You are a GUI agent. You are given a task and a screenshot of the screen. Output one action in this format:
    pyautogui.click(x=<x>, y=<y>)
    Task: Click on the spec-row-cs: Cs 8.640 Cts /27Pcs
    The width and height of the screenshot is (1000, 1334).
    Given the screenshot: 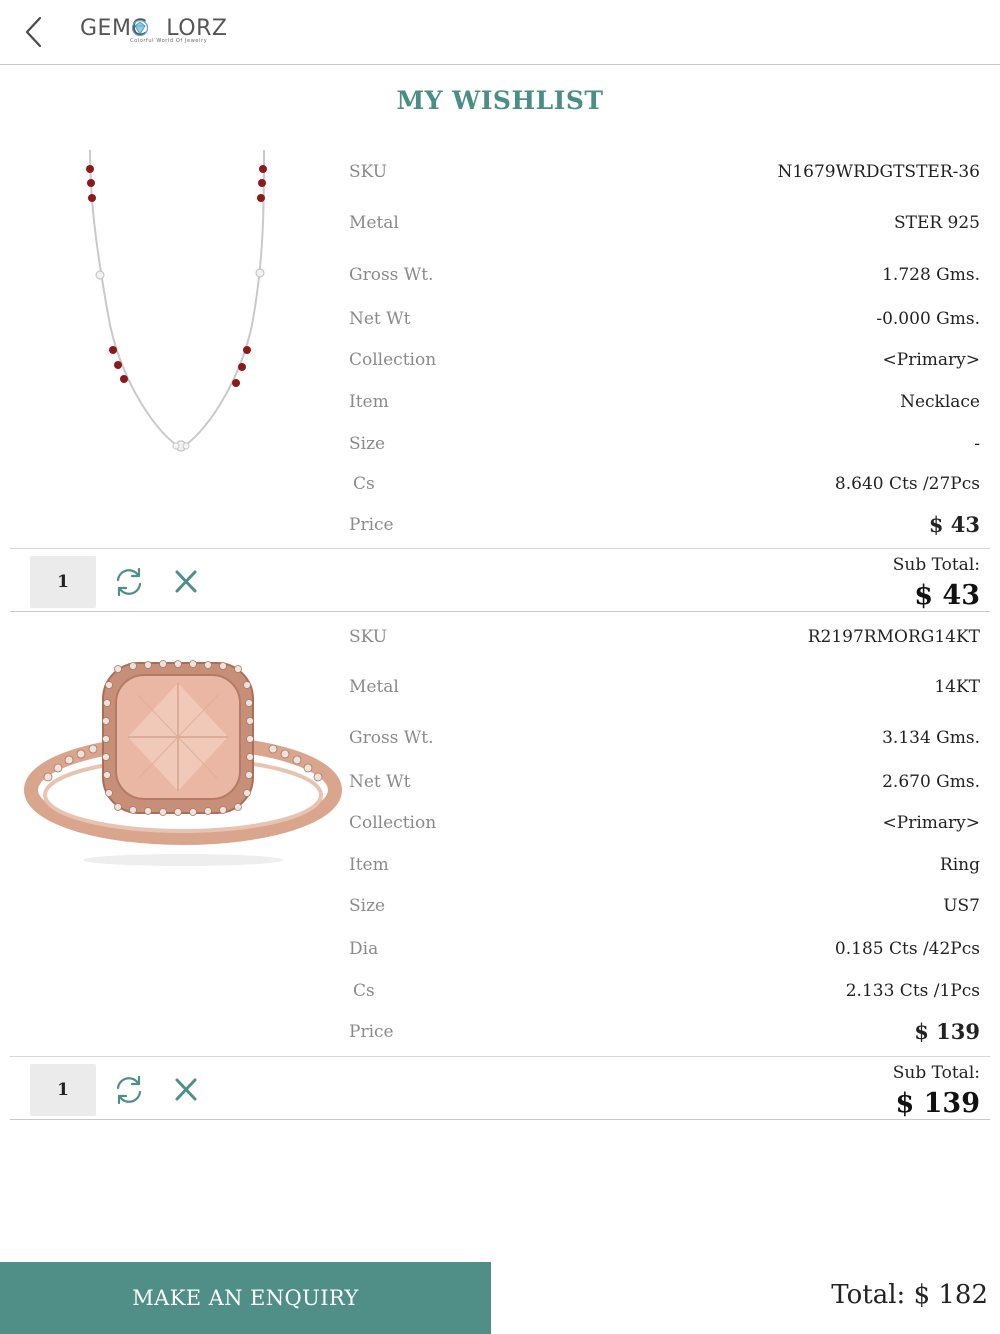 What is the action you would take?
    pyautogui.click(x=664, y=488)
    